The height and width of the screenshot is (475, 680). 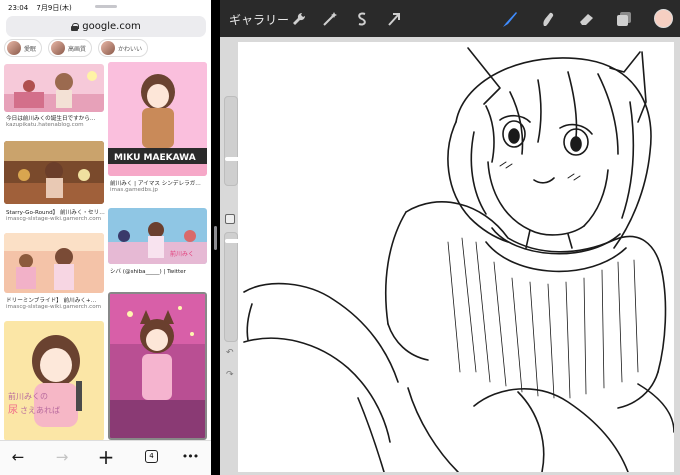 I want to click on result-source: imas.gamedbs.jp, so click(x=134, y=190).